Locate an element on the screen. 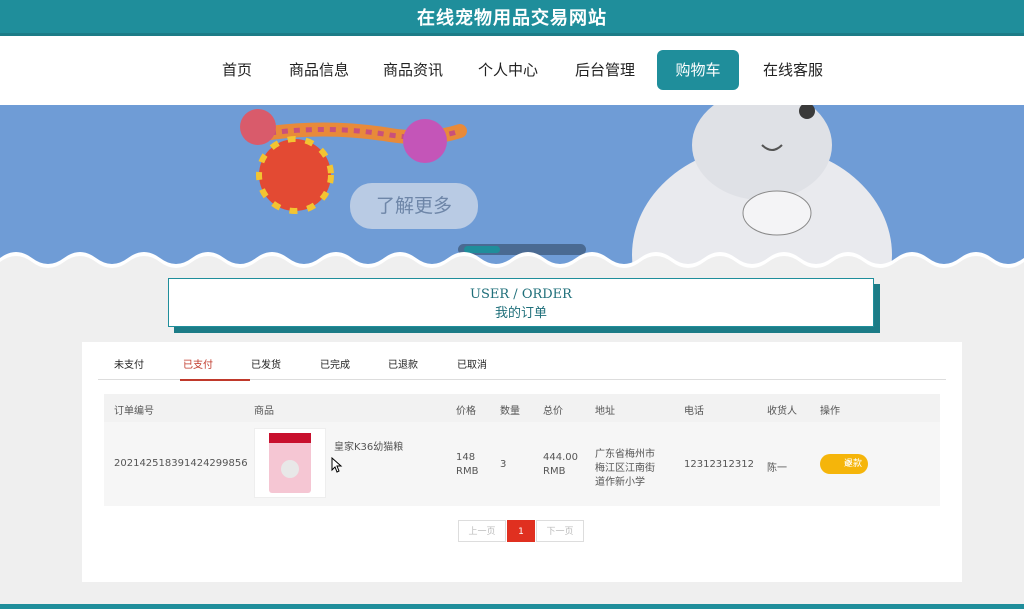  nav-item-profile: 个人中心 is located at coordinates (508, 70).